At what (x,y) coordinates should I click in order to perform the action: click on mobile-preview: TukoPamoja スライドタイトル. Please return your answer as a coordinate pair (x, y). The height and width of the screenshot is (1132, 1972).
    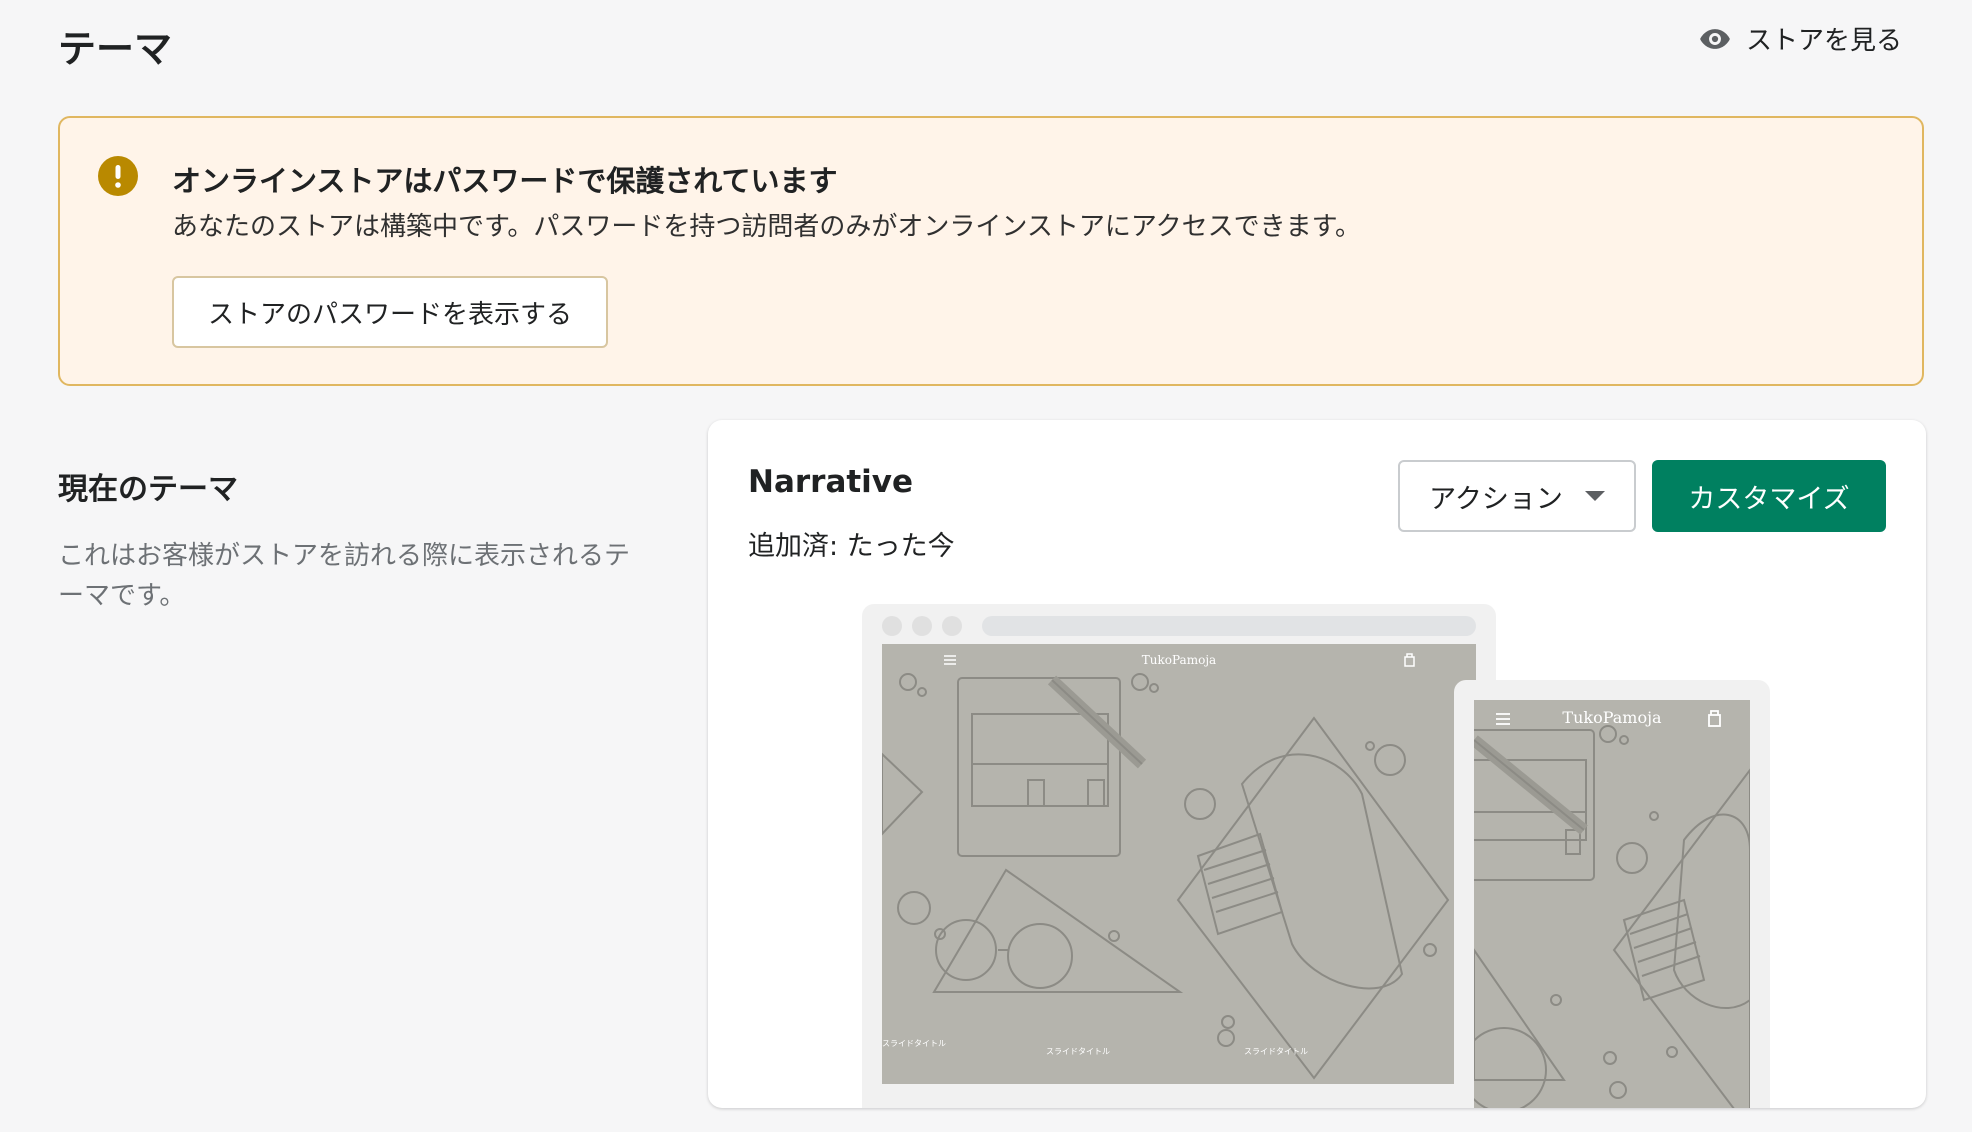
    Looking at the image, I should click on (1612, 894).